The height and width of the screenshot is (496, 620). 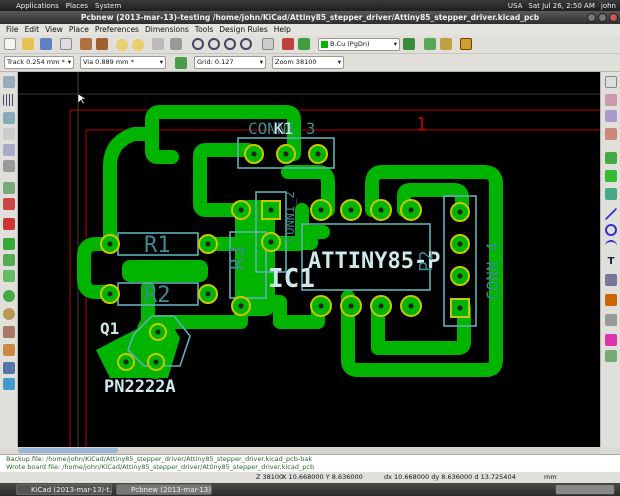 What do you see at coordinates (9, 296) in the screenshot?
I see `pad-sketch-icon` at bounding box center [9, 296].